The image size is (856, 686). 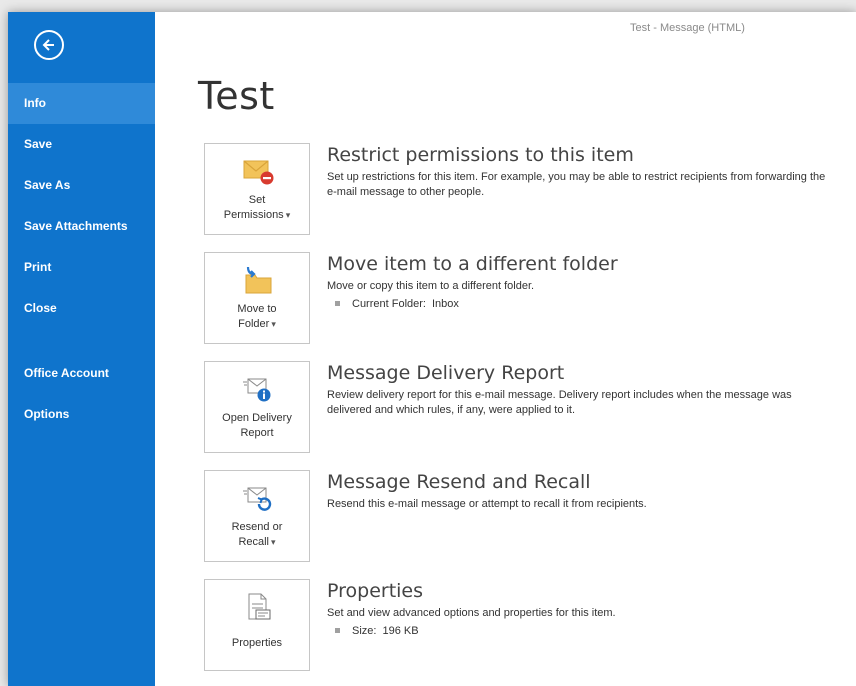 What do you see at coordinates (81, 226) in the screenshot?
I see `nav-item-save-attachments: Save Attachments` at bounding box center [81, 226].